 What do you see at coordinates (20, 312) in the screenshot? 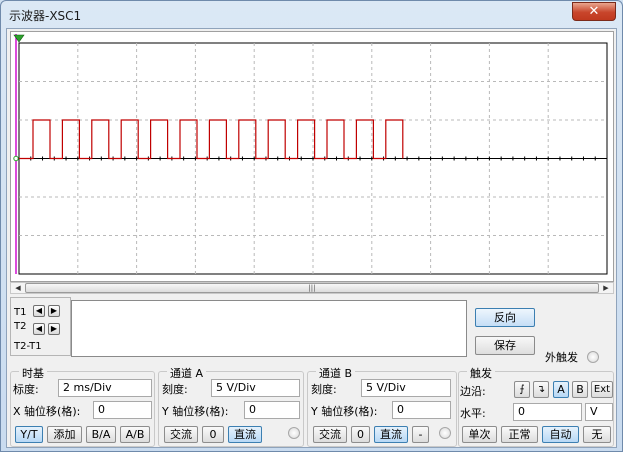
I see `cursor-t1-label: T1` at bounding box center [20, 312].